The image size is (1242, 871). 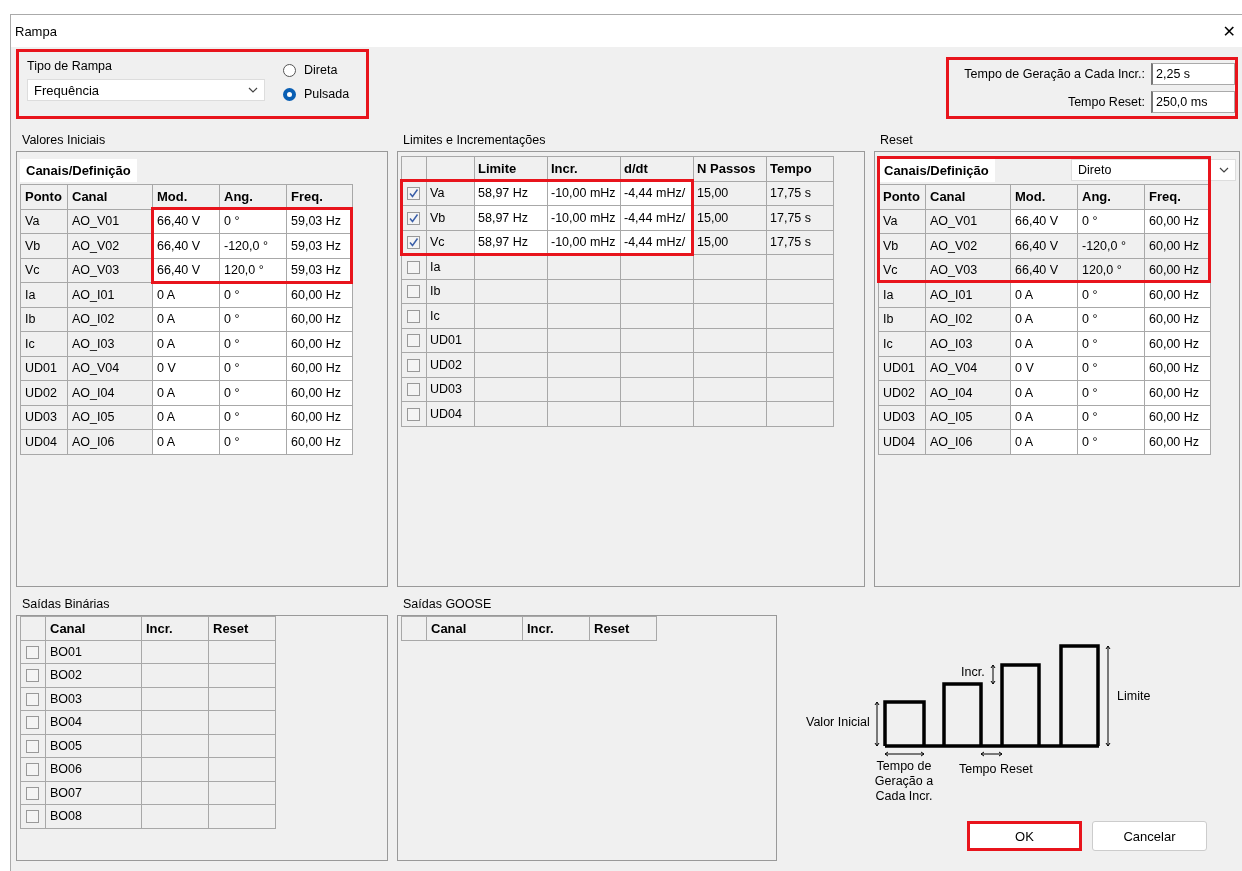 I want to click on table-cell: BO04, so click(x=93, y=722).